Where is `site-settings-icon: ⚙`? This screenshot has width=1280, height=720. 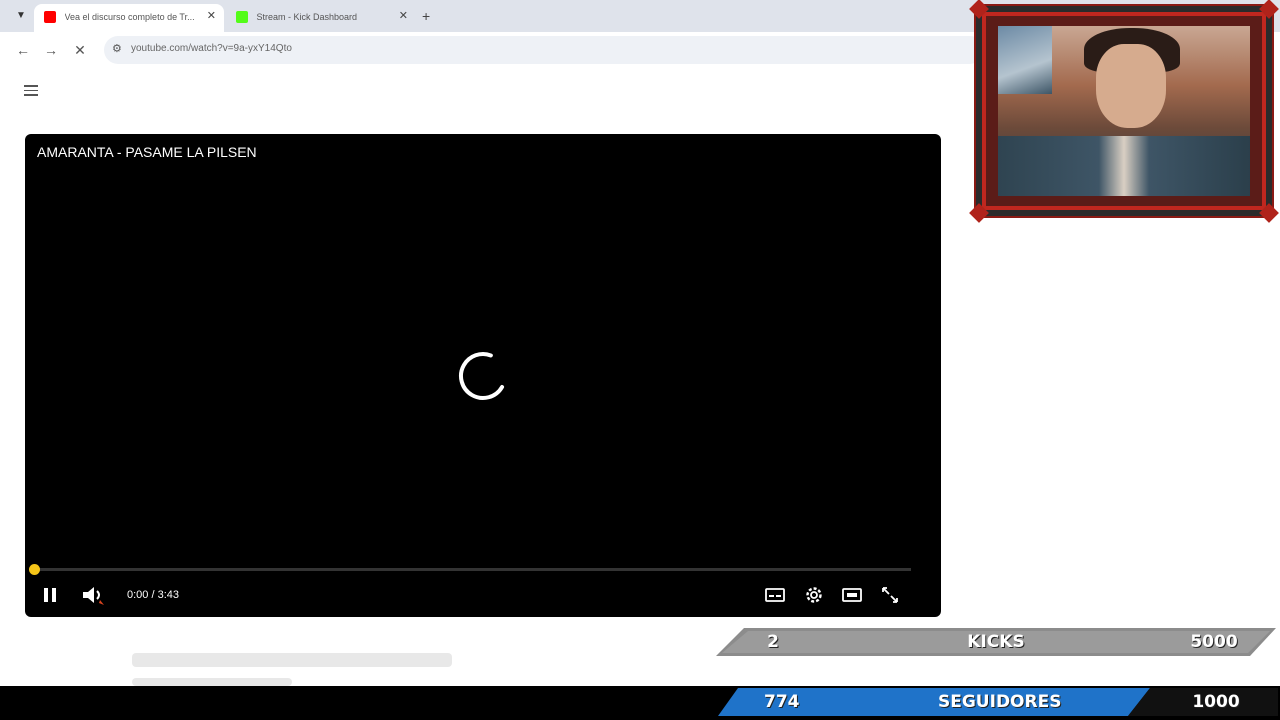
site-settings-icon: ⚙ is located at coordinates (117, 48).